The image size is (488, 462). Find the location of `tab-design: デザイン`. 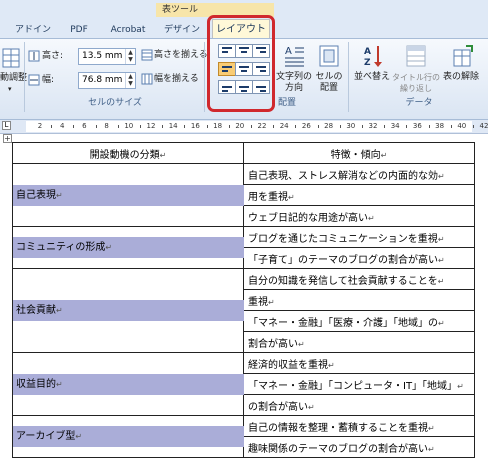

tab-design: デザイン is located at coordinates (182, 30).